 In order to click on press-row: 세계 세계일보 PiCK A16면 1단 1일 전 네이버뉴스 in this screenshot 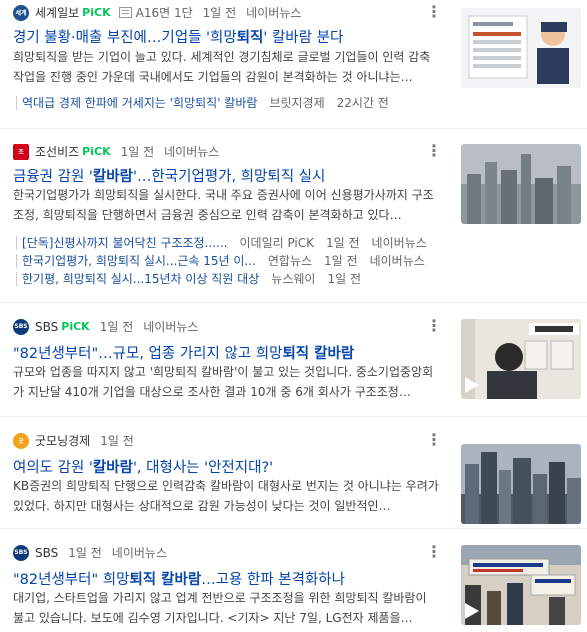, I will do `click(157, 12)`.